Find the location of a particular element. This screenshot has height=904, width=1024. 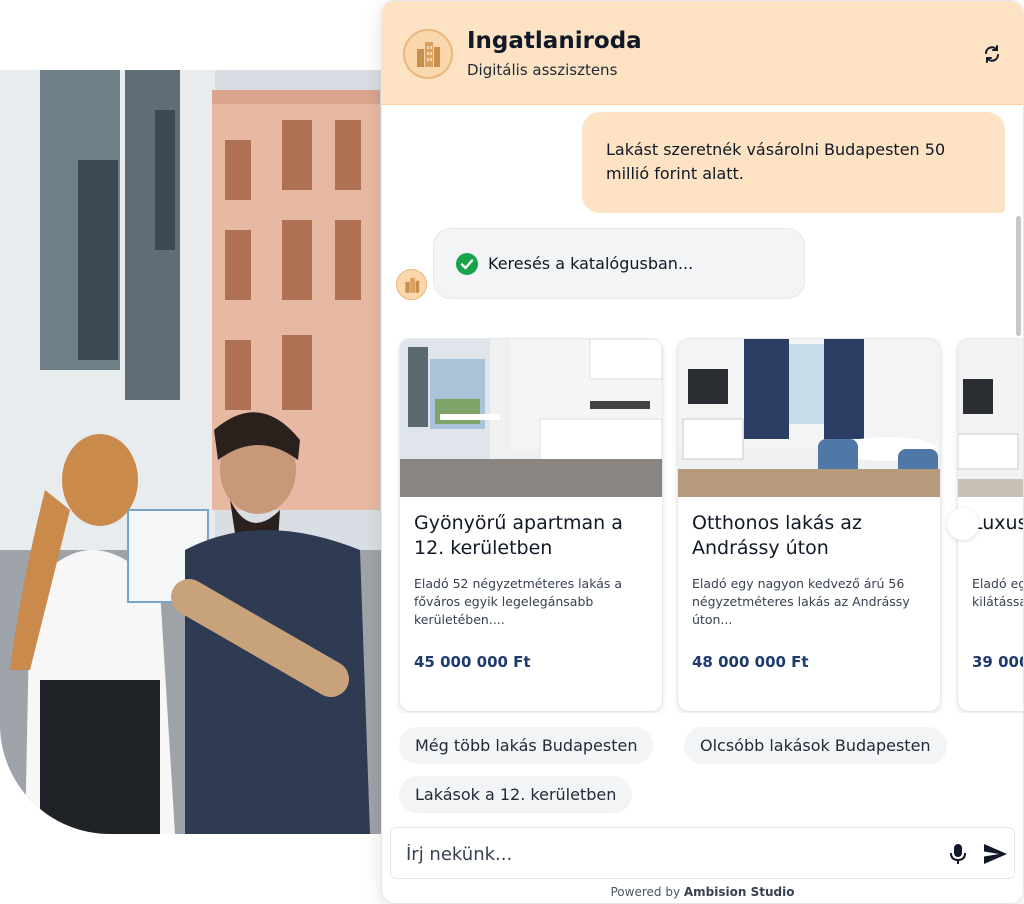

suggestion-chip: Még több lakás Budapesten is located at coordinates (526, 745).